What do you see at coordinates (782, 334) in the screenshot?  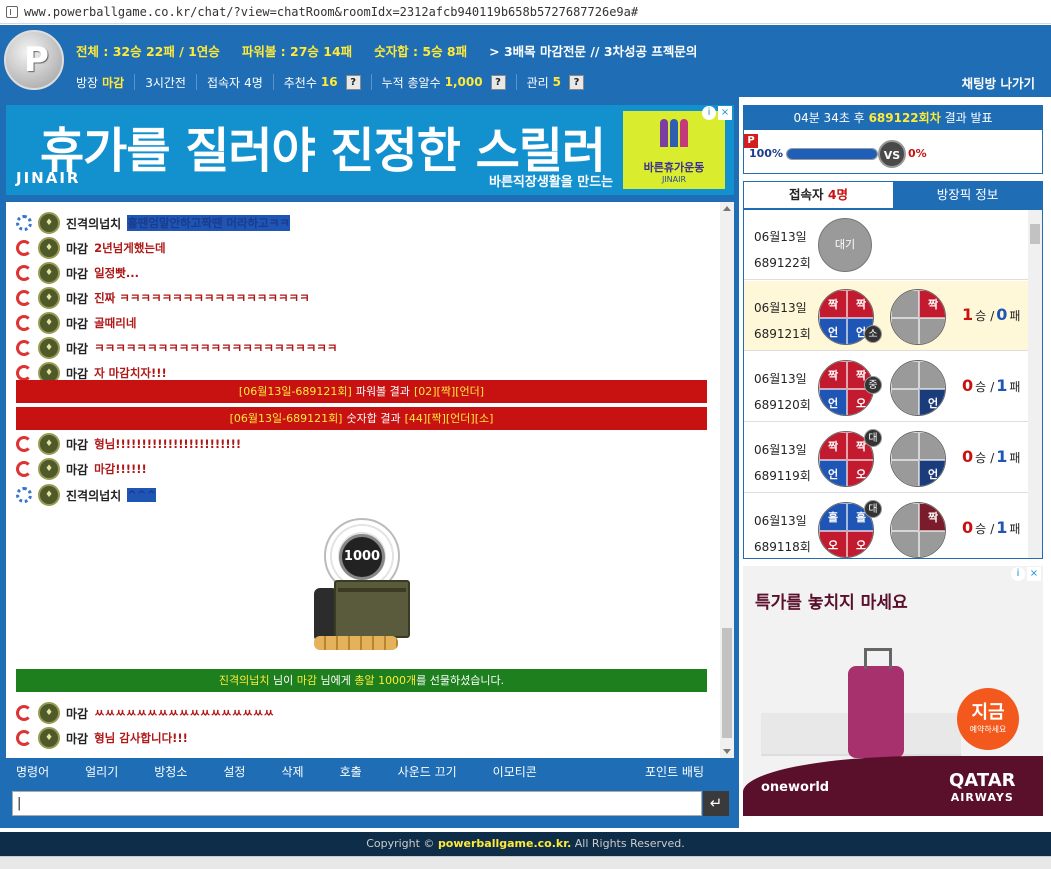 I see `pick-date-round: 689121회` at bounding box center [782, 334].